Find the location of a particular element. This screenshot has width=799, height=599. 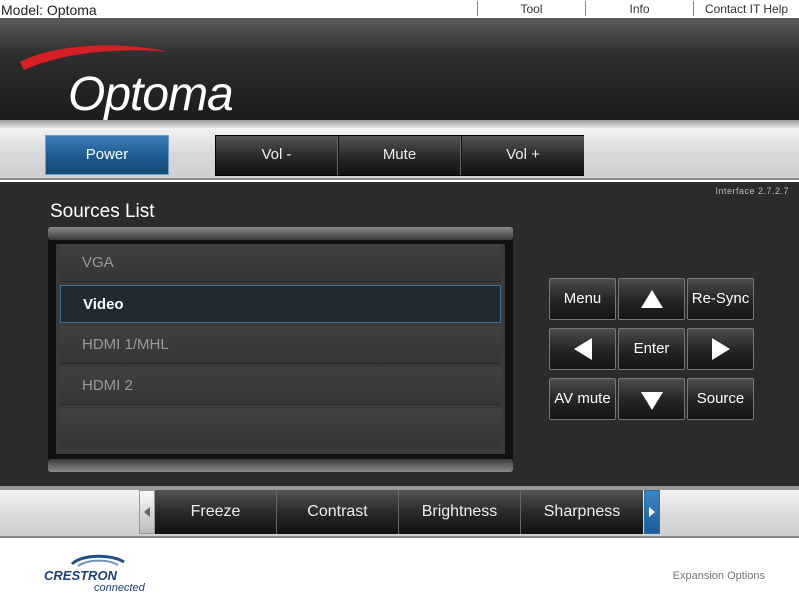

brightness-button: Brightness is located at coordinates (460, 512).